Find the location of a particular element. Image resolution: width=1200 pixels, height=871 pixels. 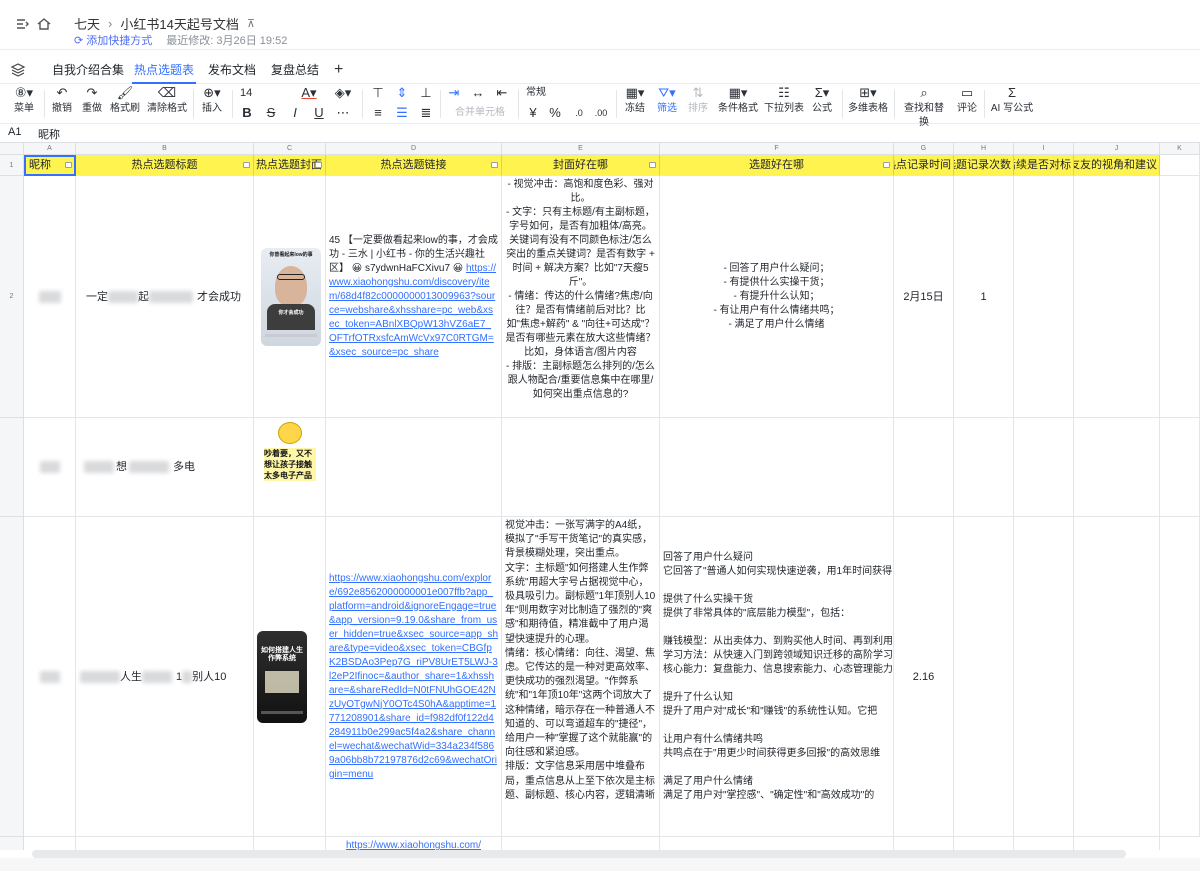

header-peer-advice: 其他友友的视角和建议 is located at coordinates (1117, 165).